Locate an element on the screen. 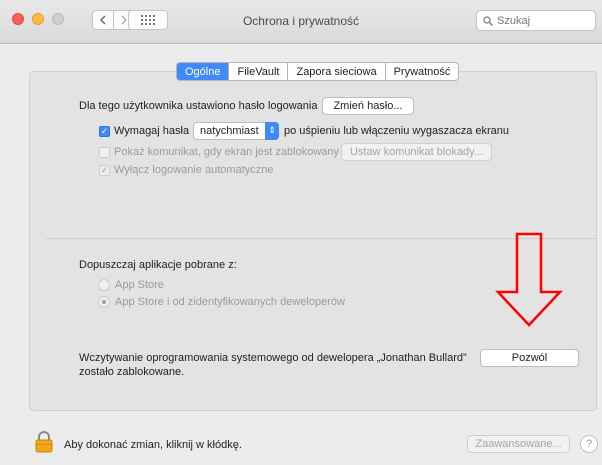 Image resolution: width=602 pixels, height=465 pixels. disable-autologin-checkbox: ✓ is located at coordinates (104, 170).